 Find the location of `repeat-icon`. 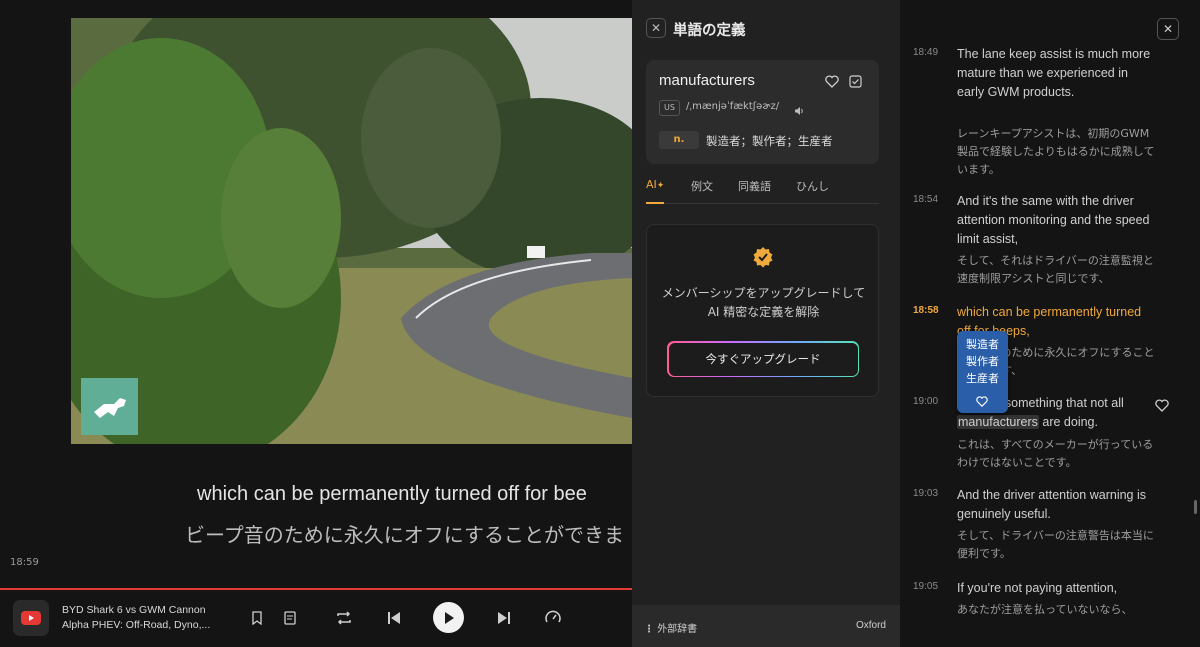

repeat-icon is located at coordinates (344, 618).